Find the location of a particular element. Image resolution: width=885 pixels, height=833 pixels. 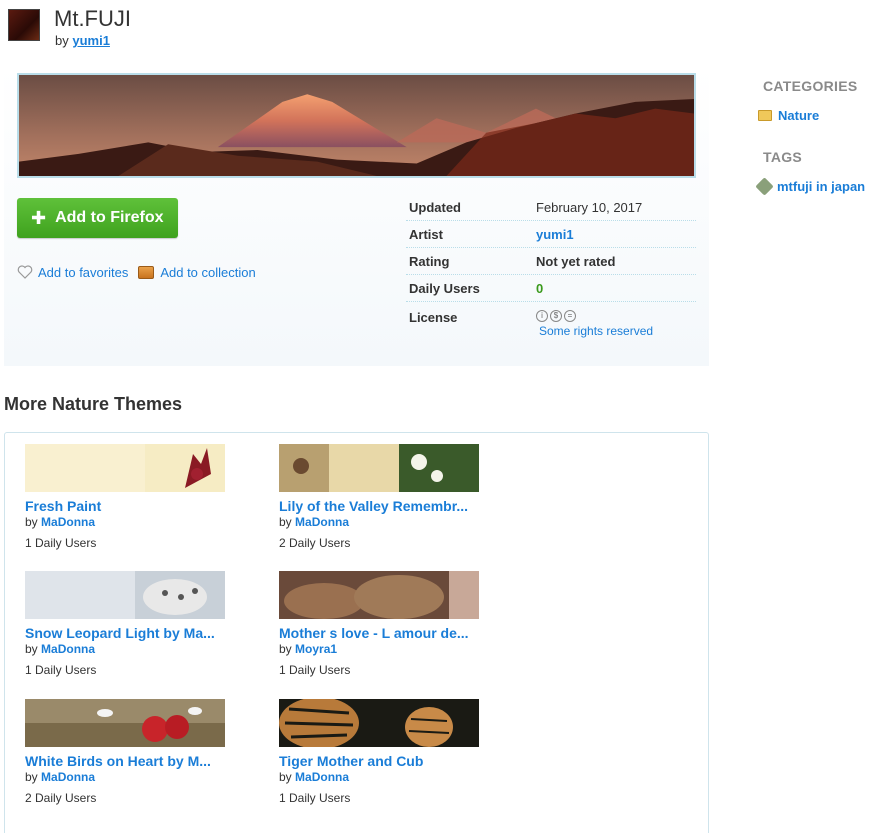

heart-icon is located at coordinates (25, 272).